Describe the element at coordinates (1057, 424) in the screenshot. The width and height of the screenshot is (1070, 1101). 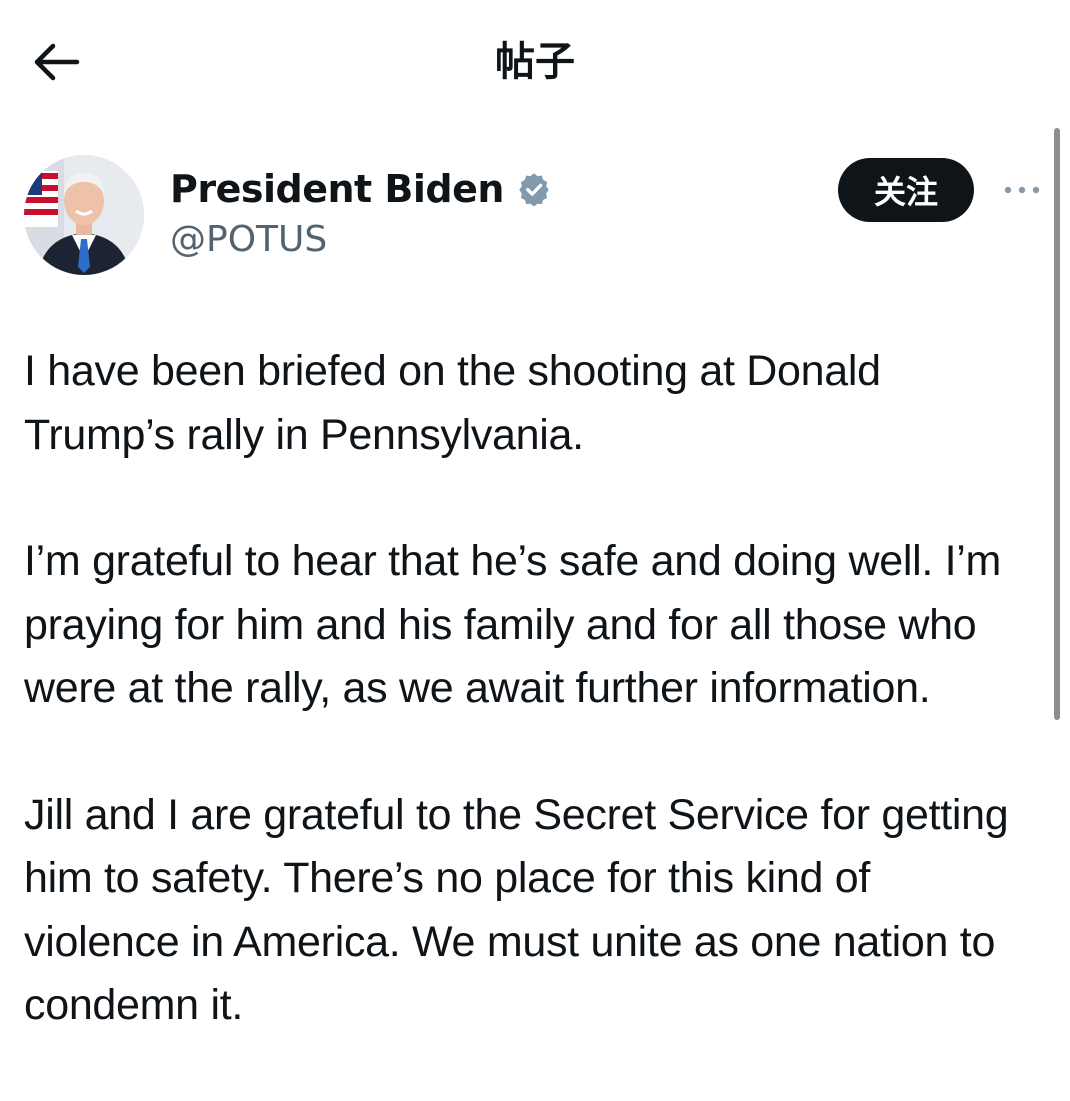
I see `scrollbar` at that location.